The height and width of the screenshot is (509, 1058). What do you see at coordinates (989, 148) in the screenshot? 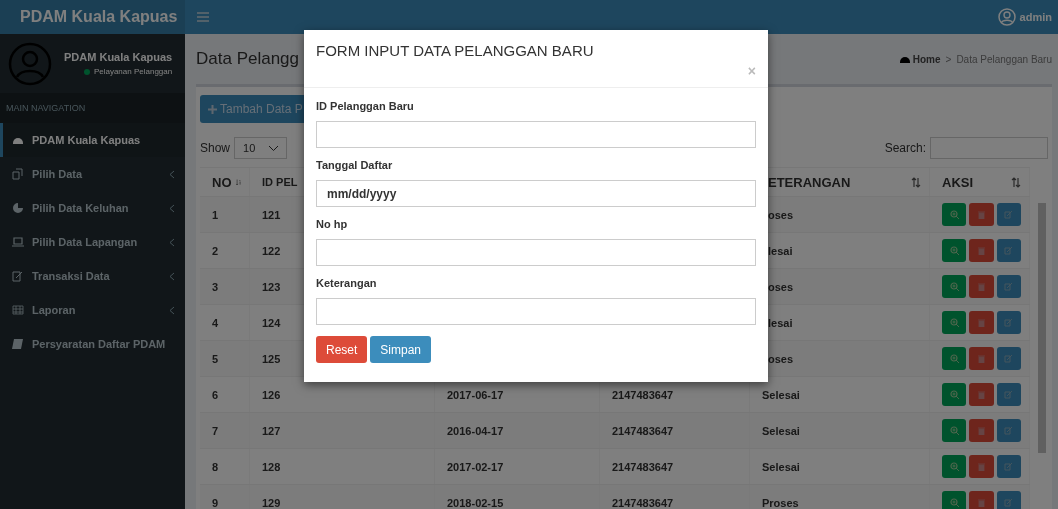
I see `search-field` at bounding box center [989, 148].